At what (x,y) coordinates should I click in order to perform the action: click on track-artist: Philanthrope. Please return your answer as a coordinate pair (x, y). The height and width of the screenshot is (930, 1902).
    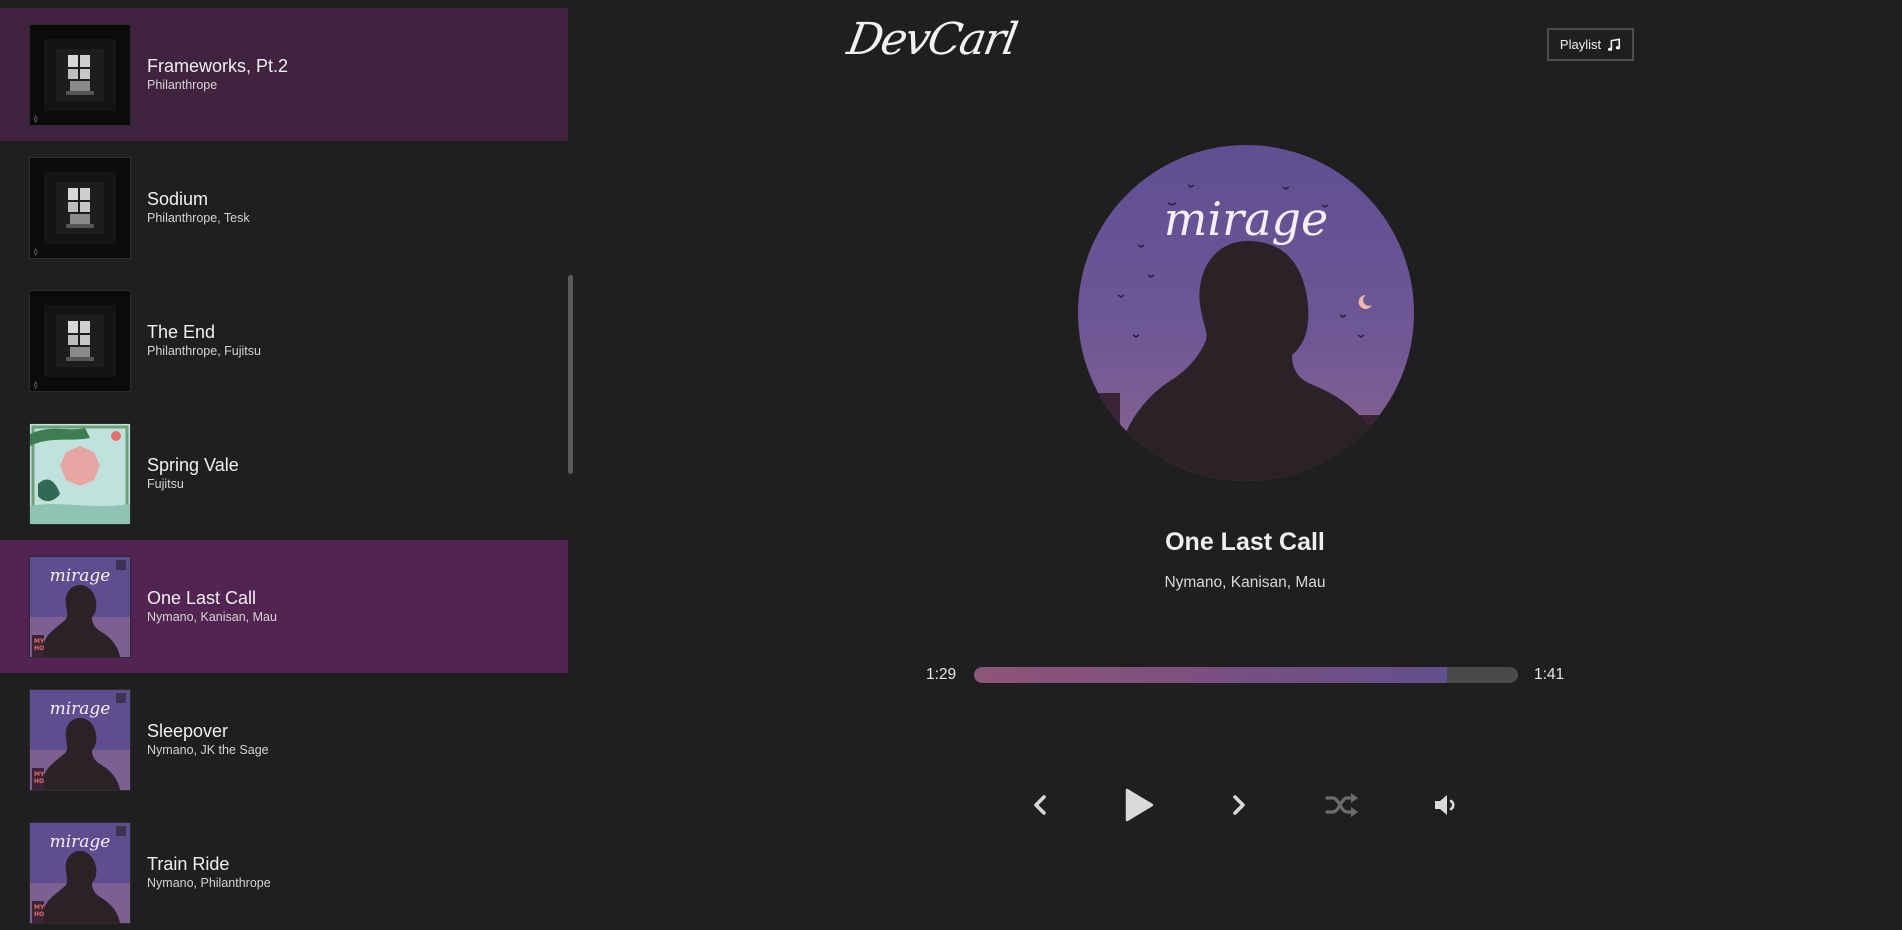
    Looking at the image, I should click on (182, 85).